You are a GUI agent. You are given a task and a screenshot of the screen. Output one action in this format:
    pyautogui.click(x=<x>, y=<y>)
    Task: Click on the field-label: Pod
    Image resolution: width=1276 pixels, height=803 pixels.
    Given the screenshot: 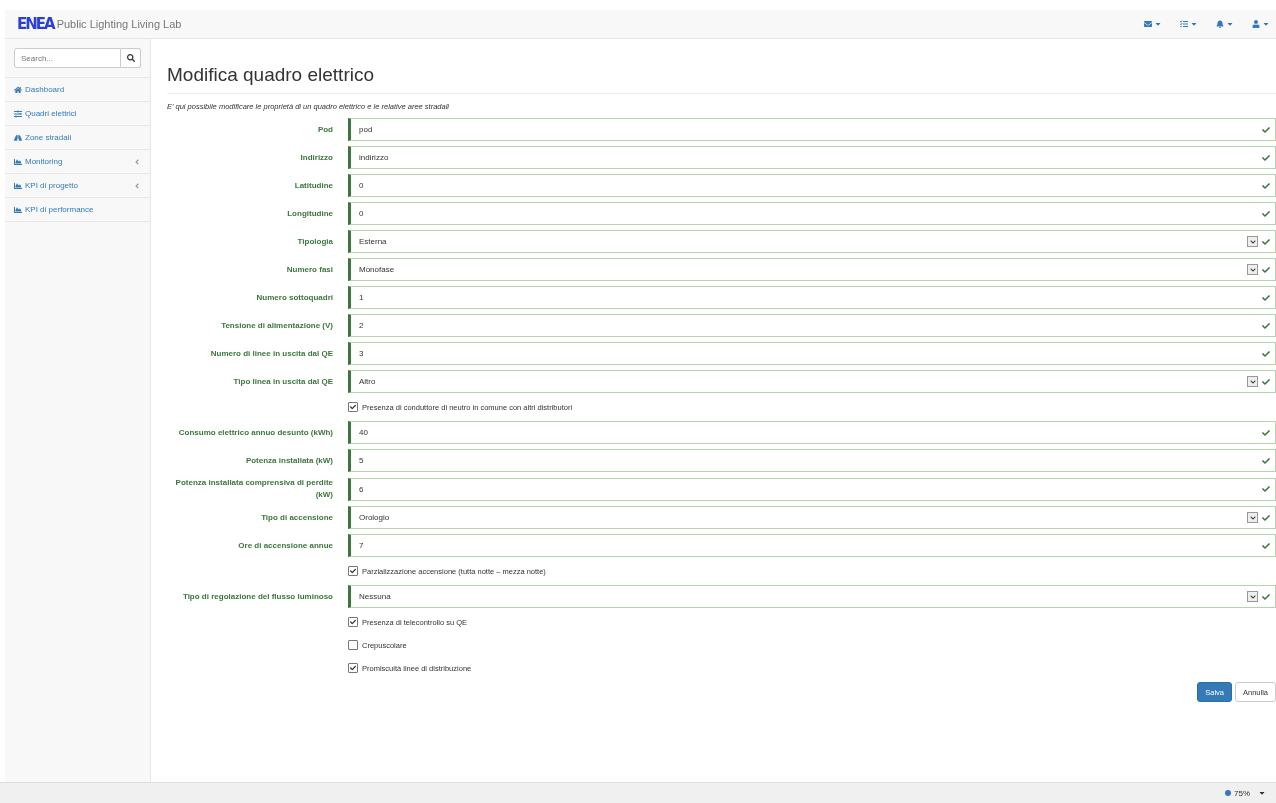 What is the action you would take?
    pyautogui.click(x=325, y=129)
    